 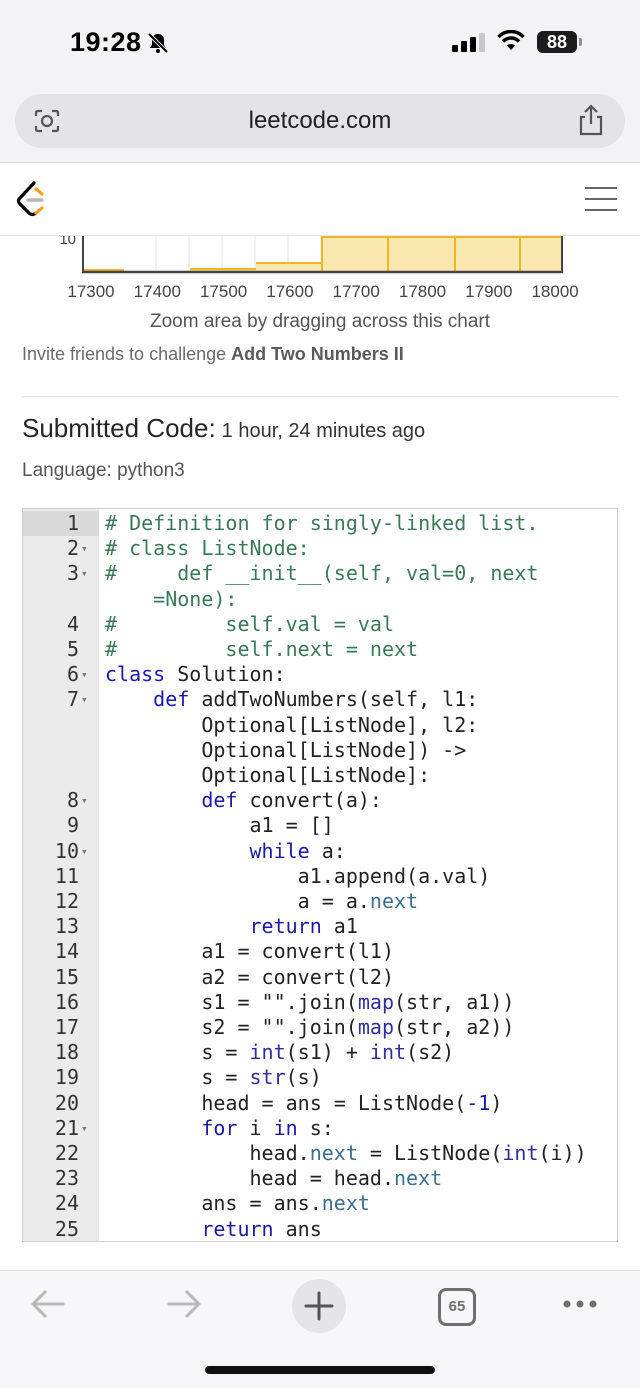 What do you see at coordinates (66, 1001) in the screenshot?
I see `line-number: 16` at bounding box center [66, 1001].